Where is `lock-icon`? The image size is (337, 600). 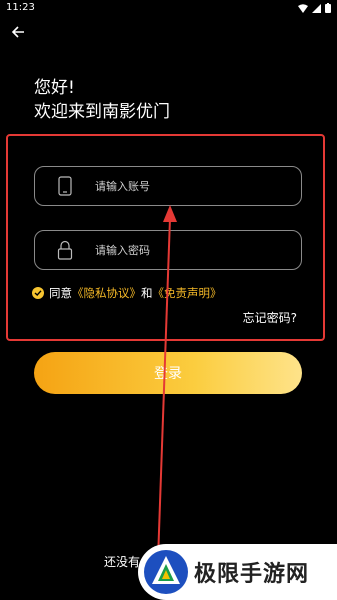
lock-icon is located at coordinates (65, 250).